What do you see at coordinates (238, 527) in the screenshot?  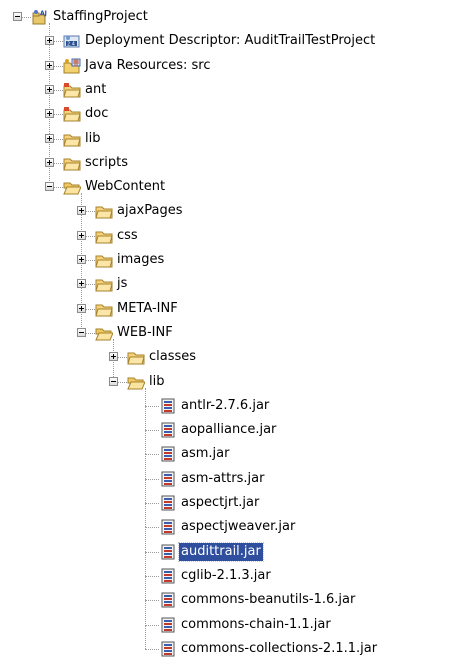 I see `tree-node-label: aspectjweaver.jar` at bounding box center [238, 527].